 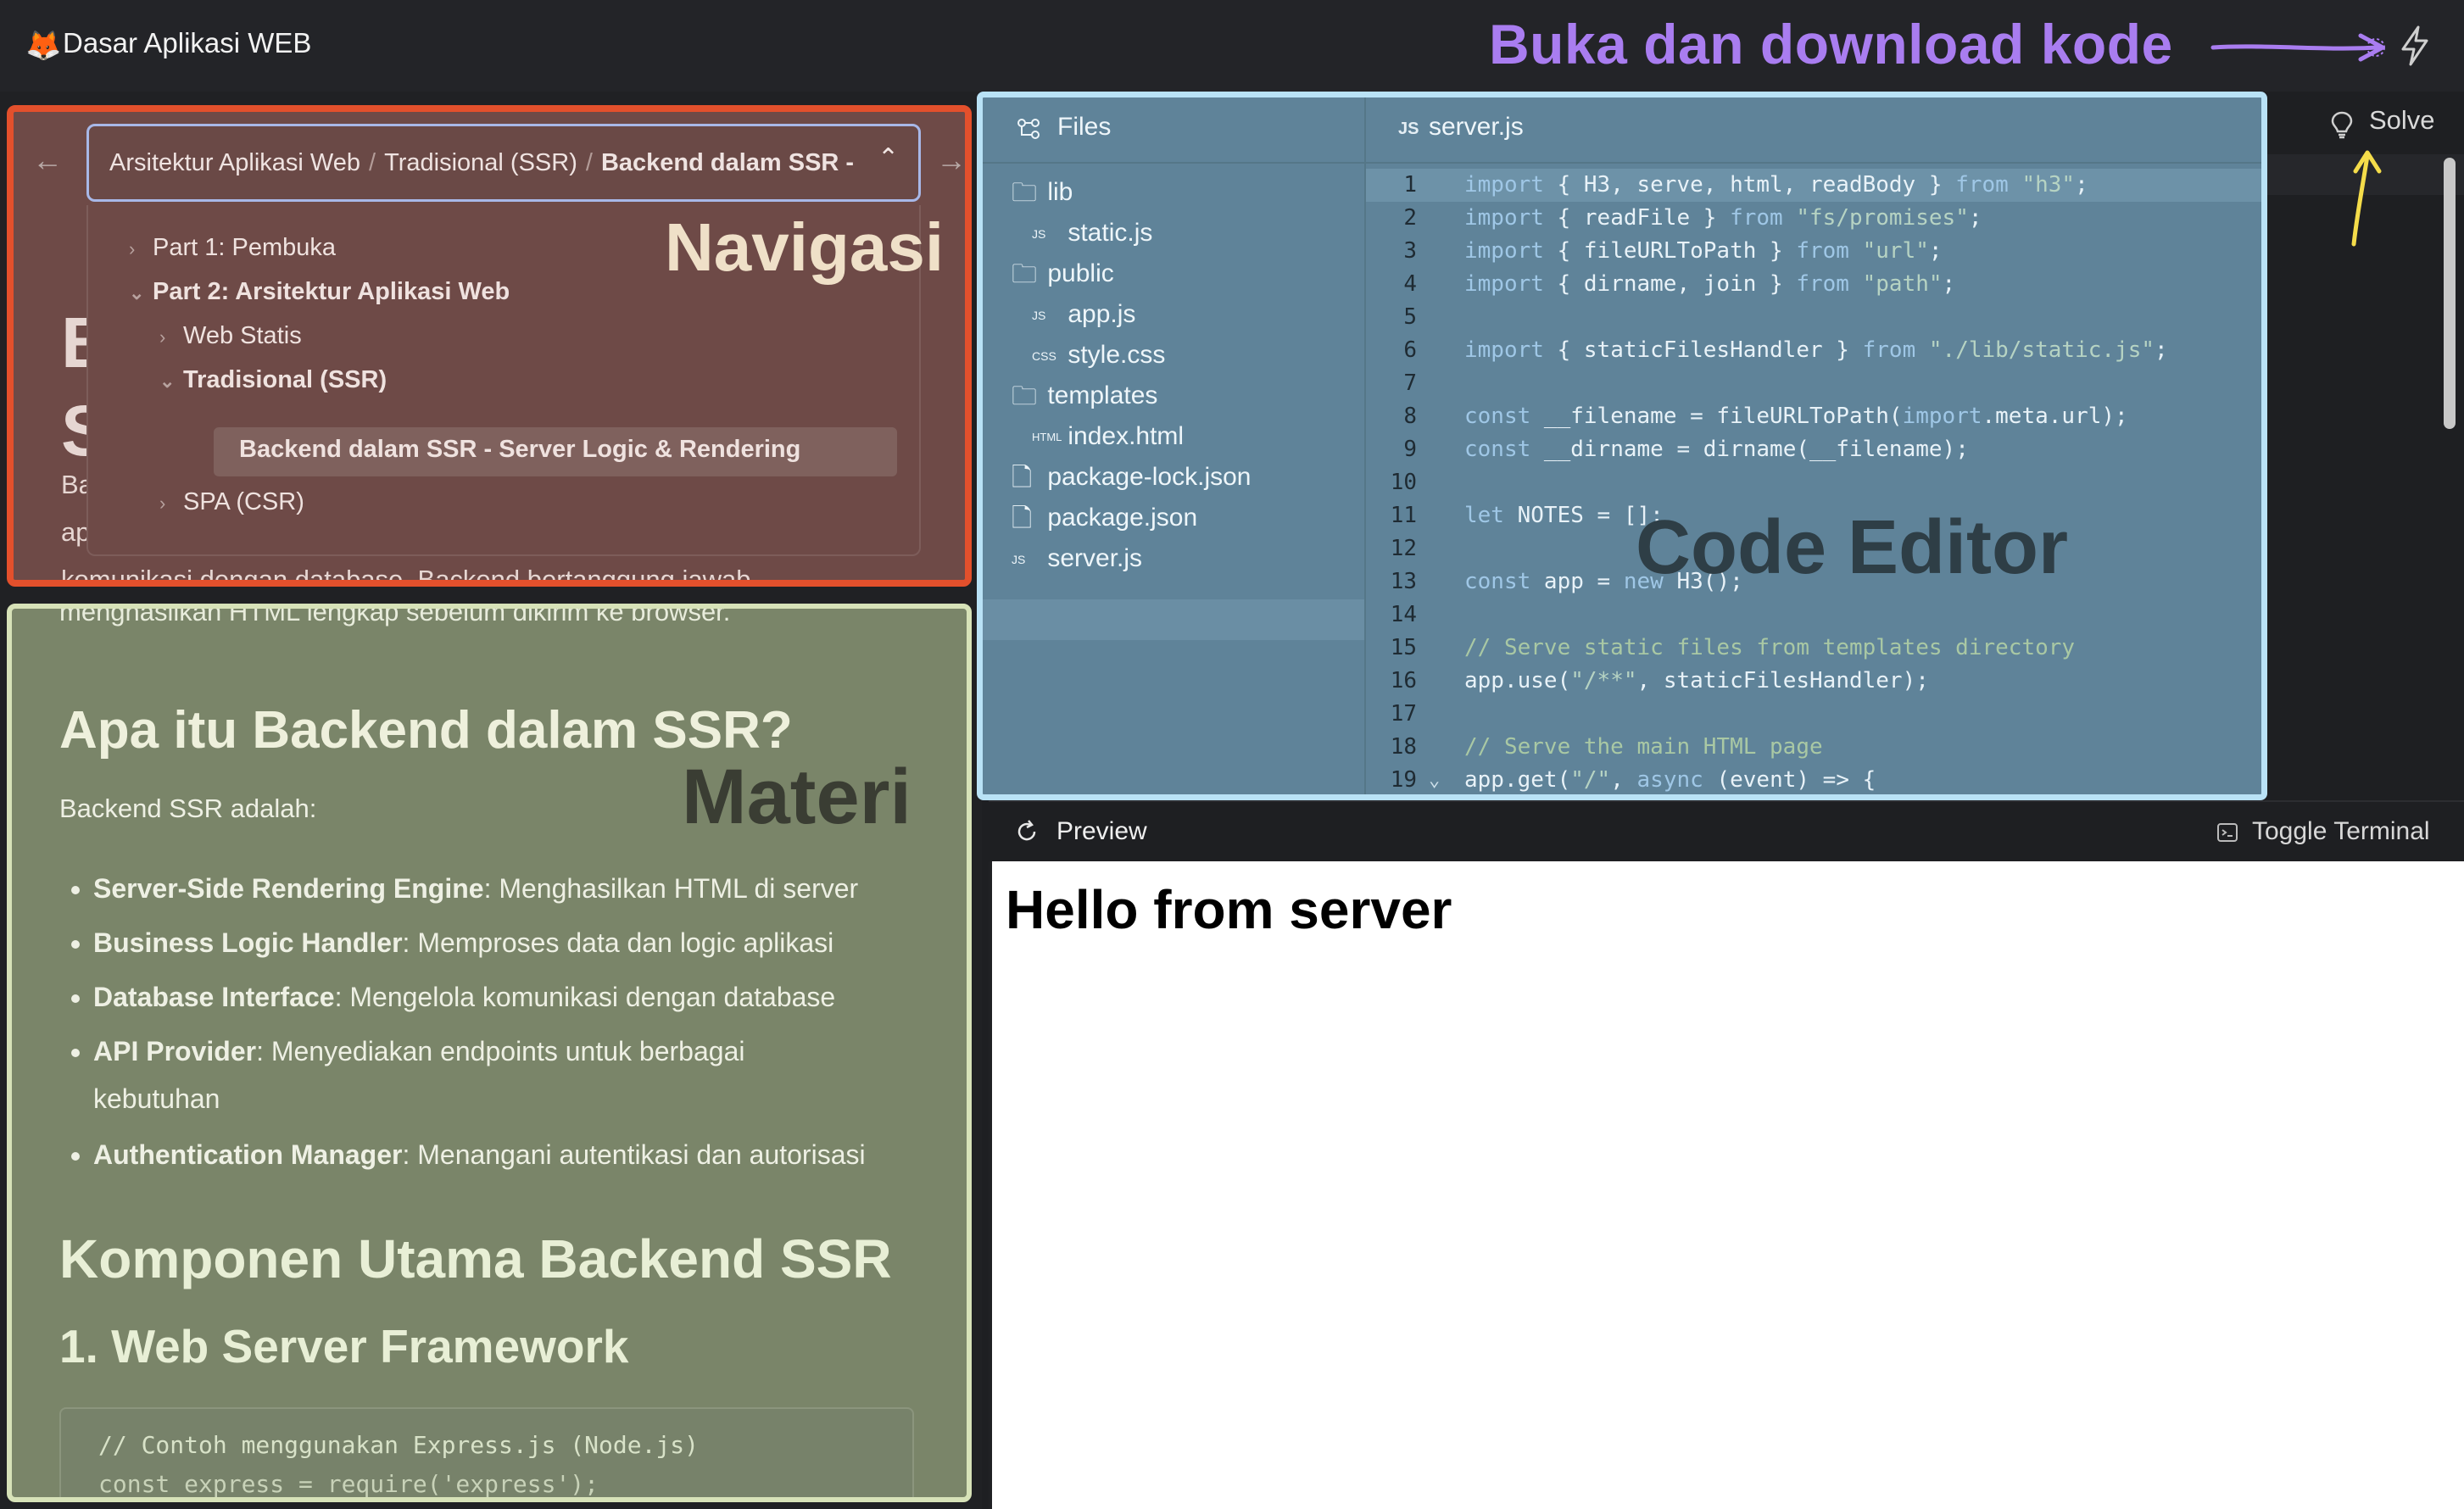 What do you see at coordinates (288, 888) in the screenshot?
I see `list-item-term: Server-Side Rendering Engine` at bounding box center [288, 888].